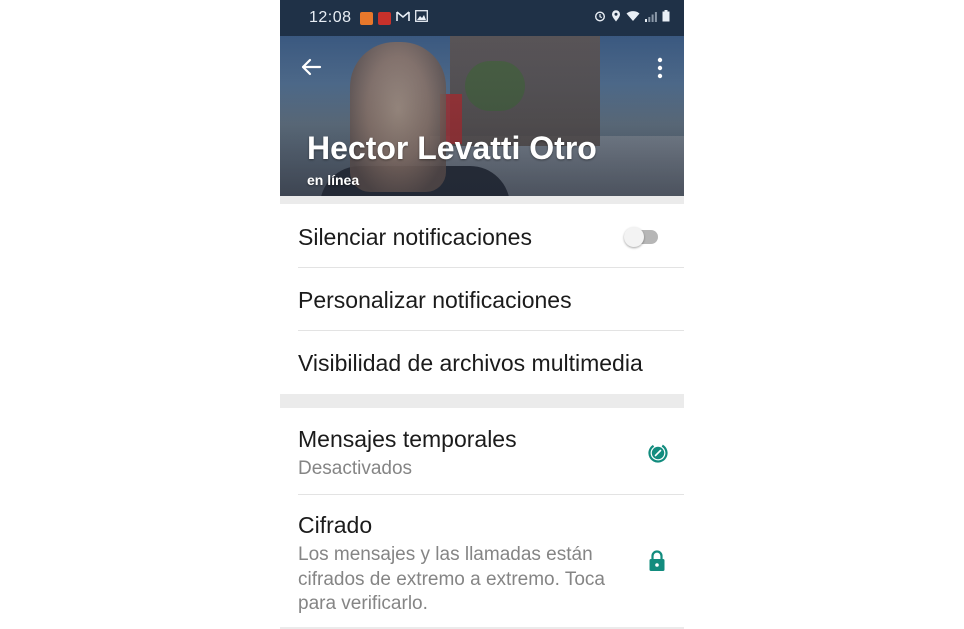  Describe the element at coordinates (355, 468) in the screenshot. I see `disappearing-messages-value: Desactivados` at that location.